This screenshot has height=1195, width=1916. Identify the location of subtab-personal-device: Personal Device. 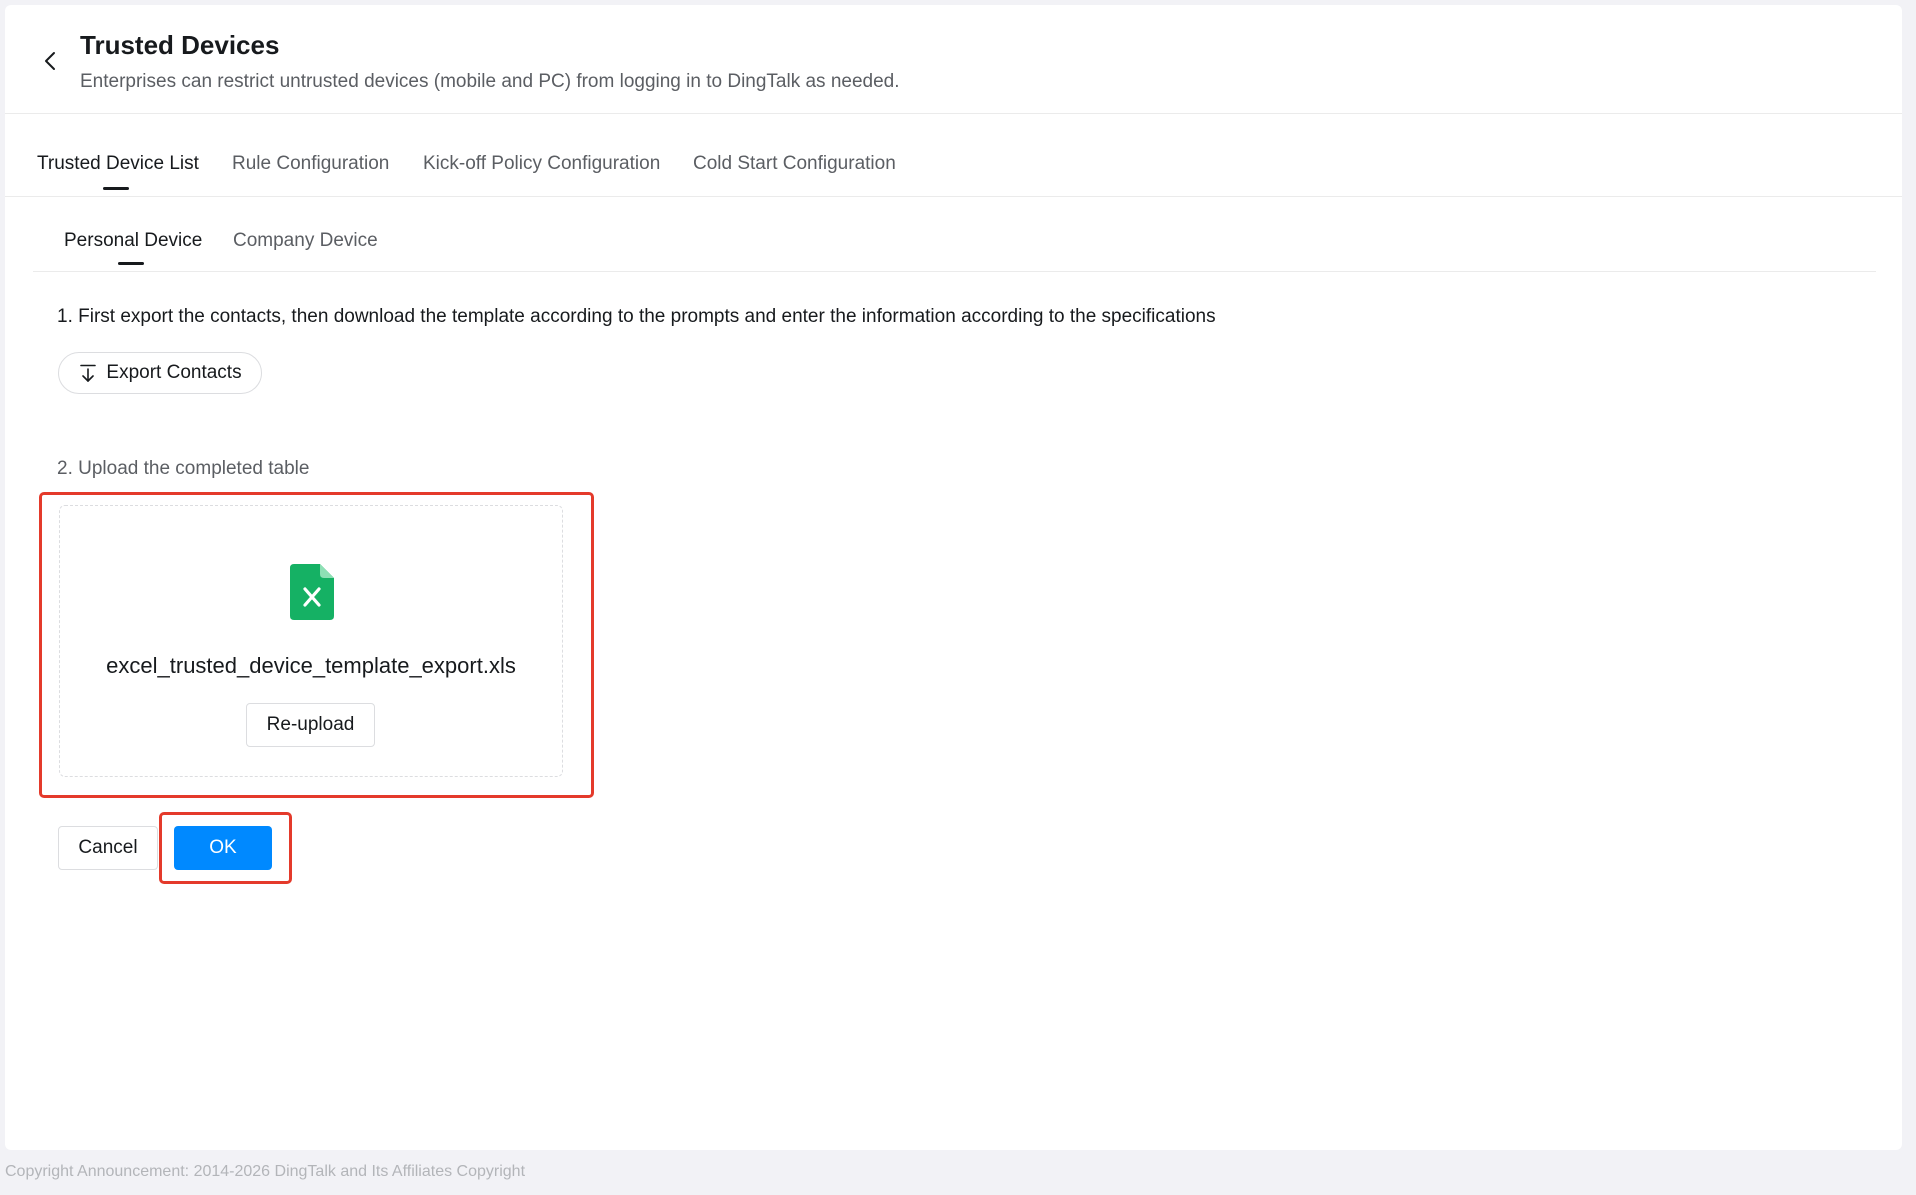
(133, 241).